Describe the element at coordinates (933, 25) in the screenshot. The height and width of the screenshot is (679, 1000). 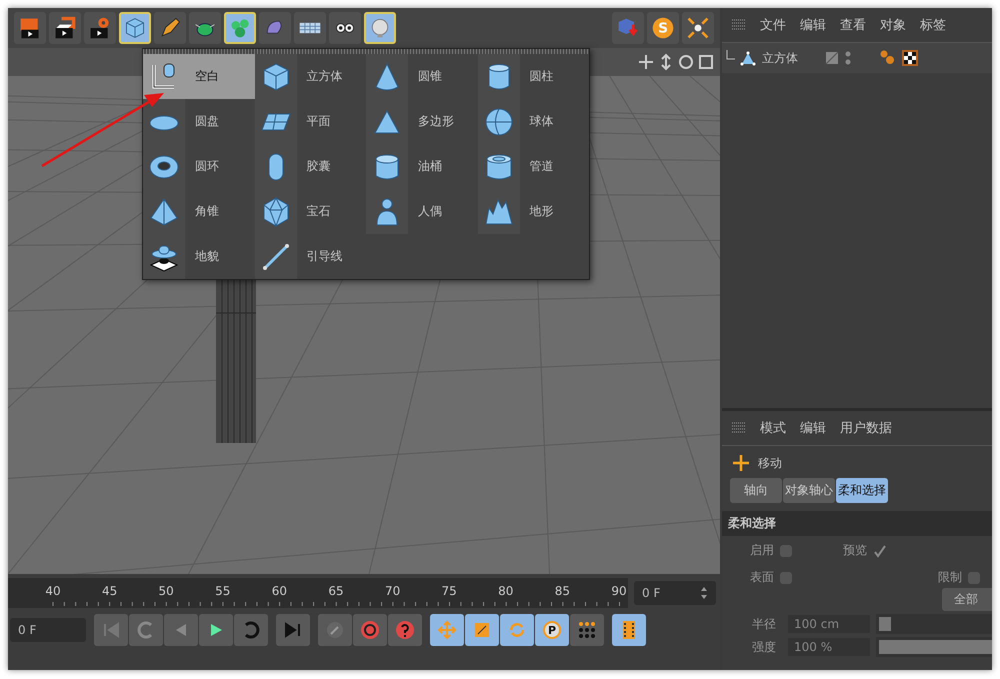
I see `menu-item: 标签` at that location.